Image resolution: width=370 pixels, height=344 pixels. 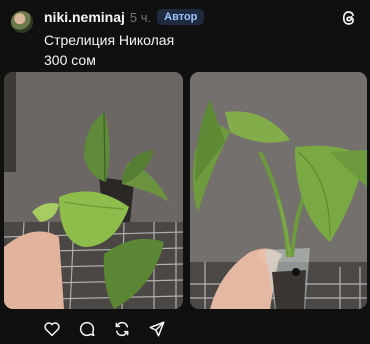 What do you see at coordinates (84, 17) in the screenshot?
I see `username: niki.neminaj` at bounding box center [84, 17].